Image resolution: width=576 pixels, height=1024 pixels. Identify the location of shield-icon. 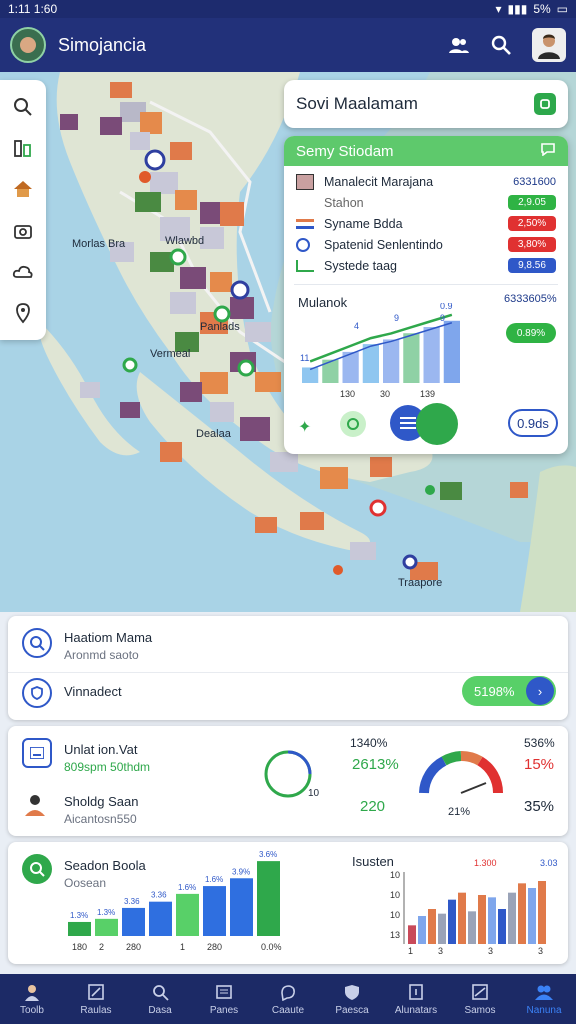
(352, 992).